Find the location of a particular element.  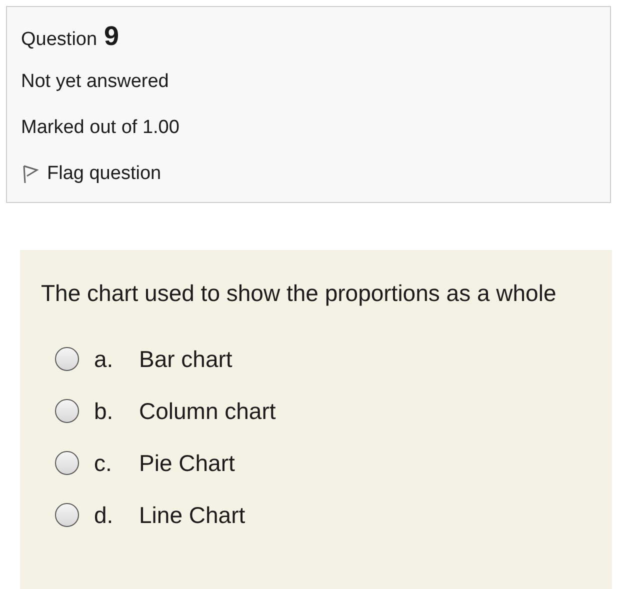

answer-option: c. Pie Chart is located at coordinates (318, 463).